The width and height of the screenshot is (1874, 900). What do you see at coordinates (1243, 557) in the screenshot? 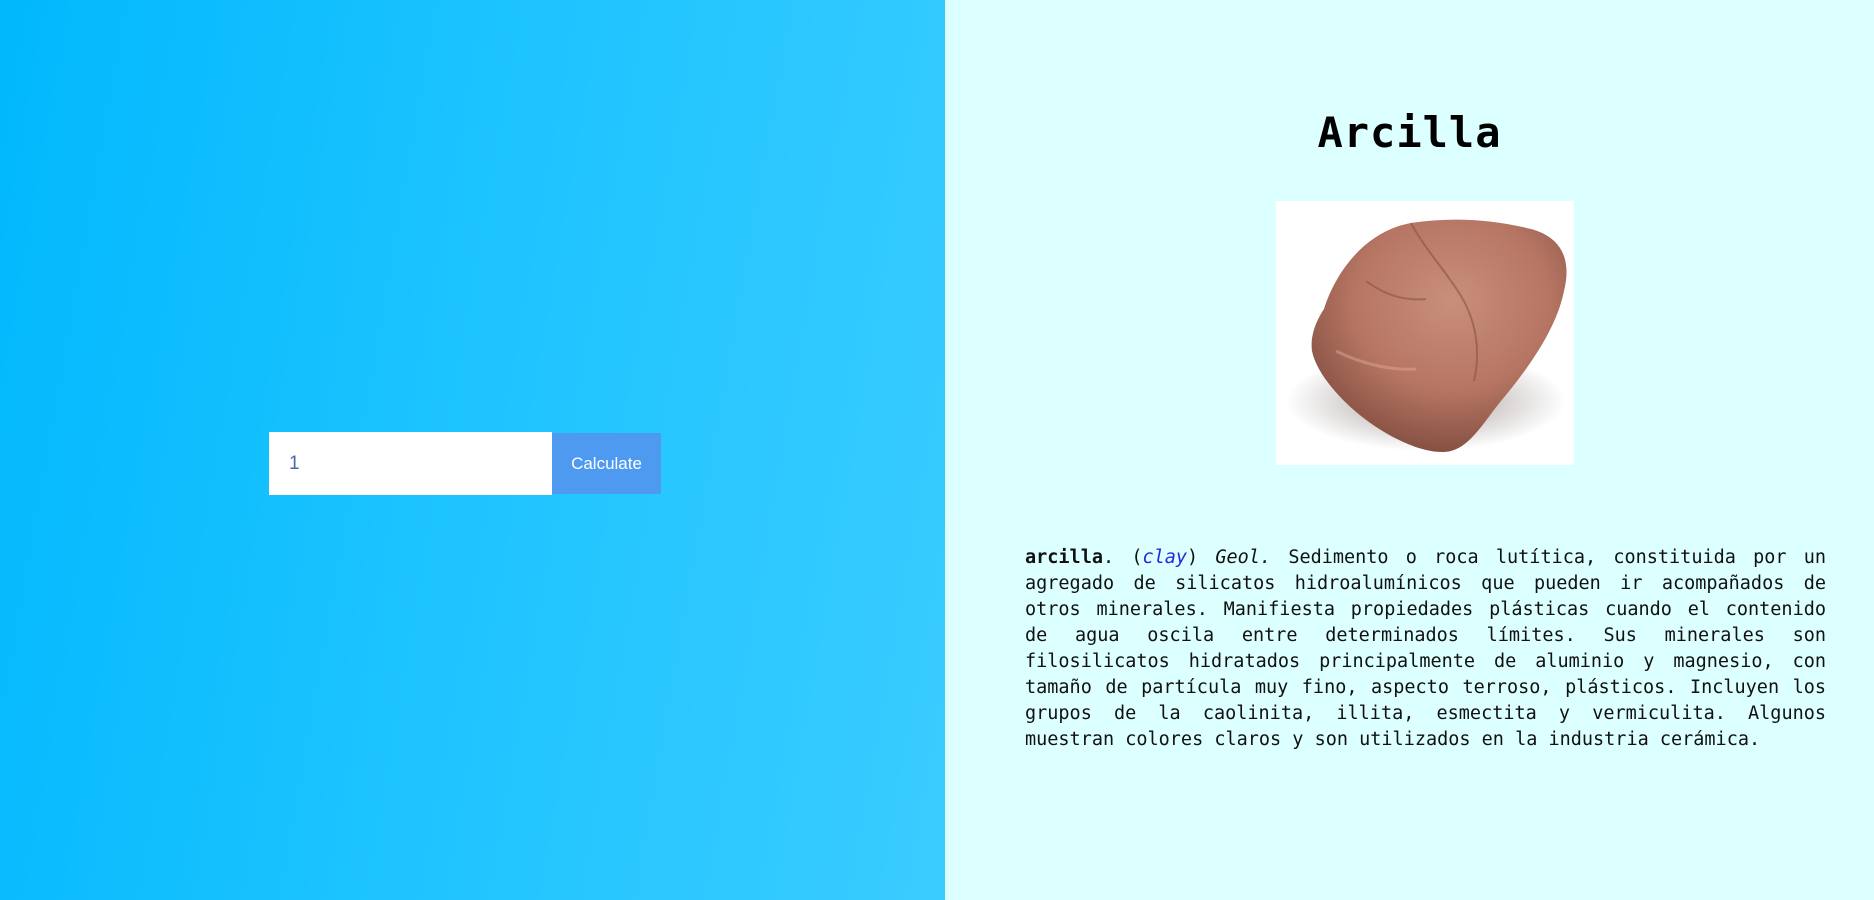
I see `field-abbreviation: Geol.` at bounding box center [1243, 557].